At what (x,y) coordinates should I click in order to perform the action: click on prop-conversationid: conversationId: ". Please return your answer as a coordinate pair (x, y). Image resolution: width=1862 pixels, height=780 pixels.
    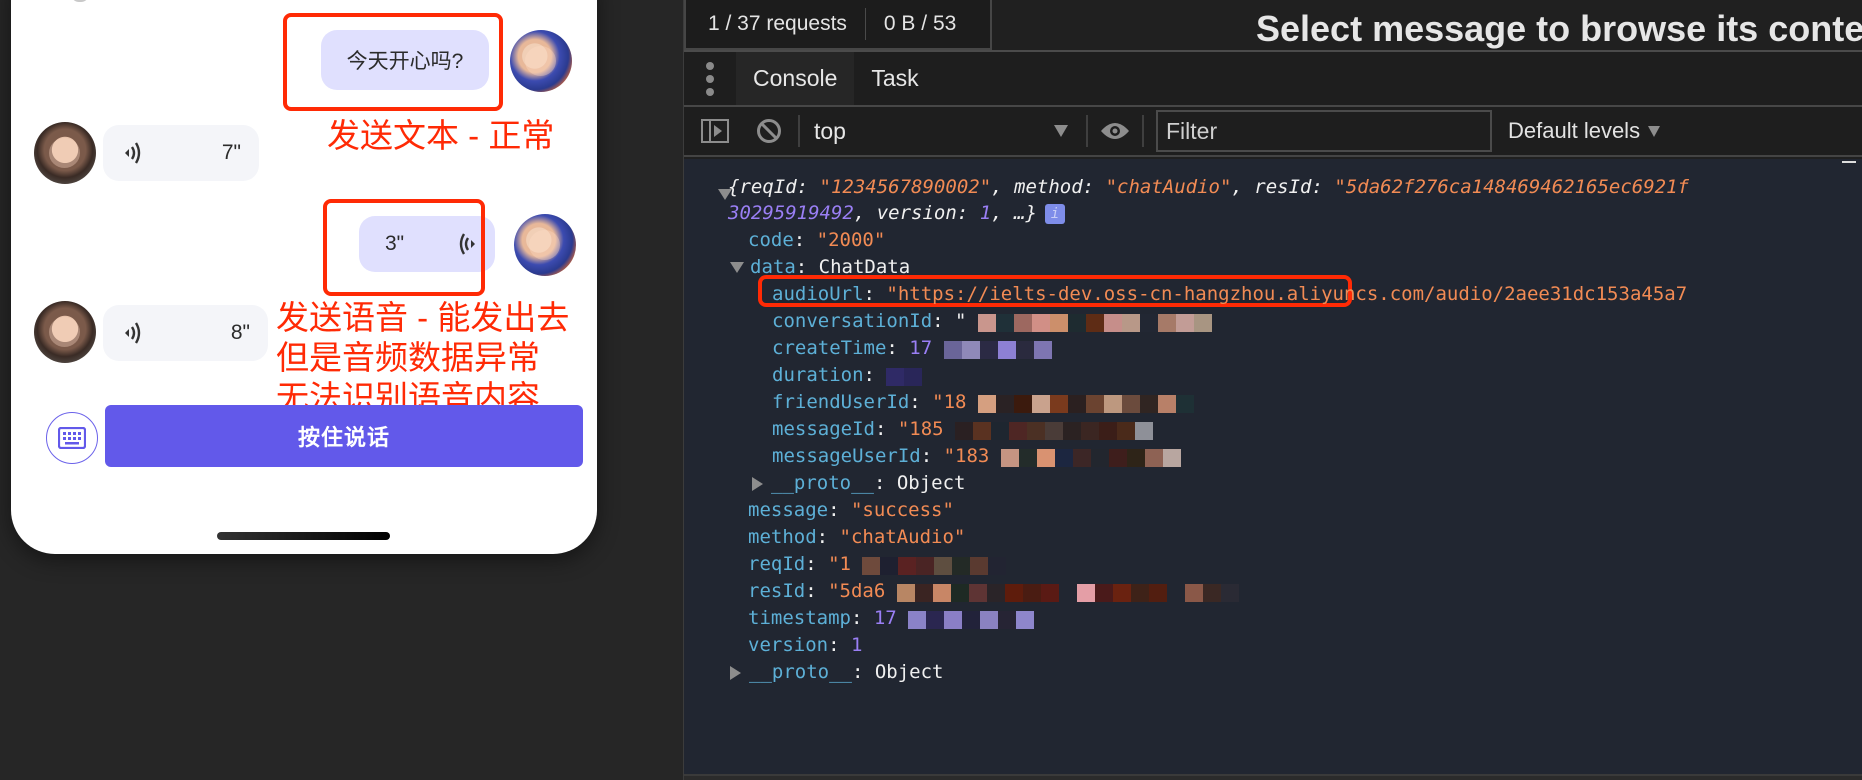
    Looking at the image, I should click on (992, 321).